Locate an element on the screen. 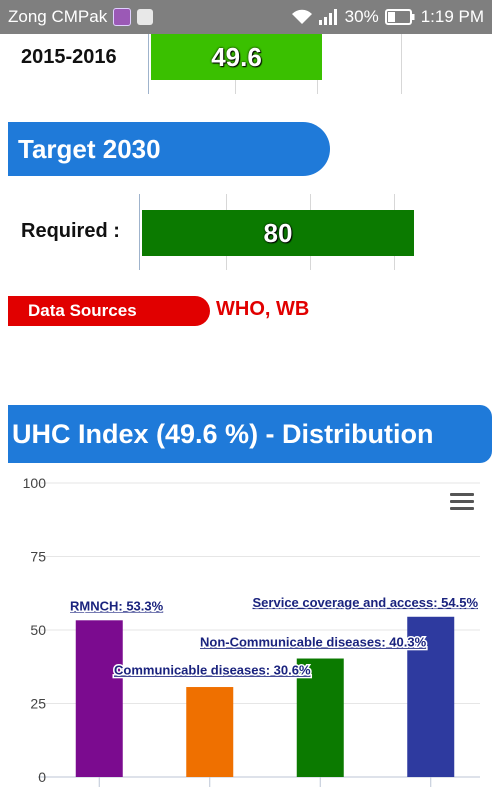 This screenshot has width=492, height=805. chart-menu-icon is located at coordinates (462, 501).